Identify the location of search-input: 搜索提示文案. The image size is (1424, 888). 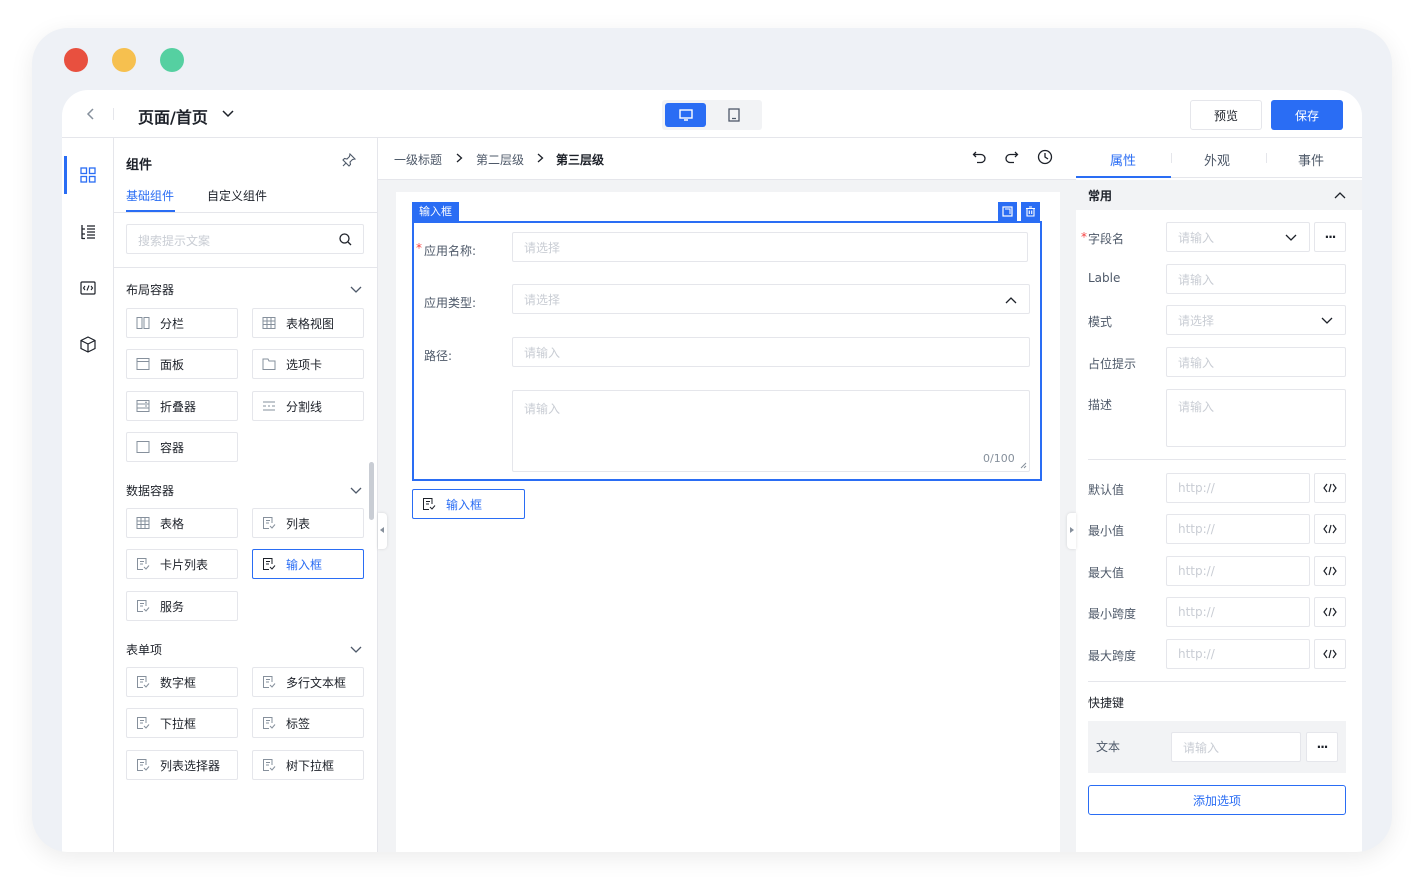
(245, 239).